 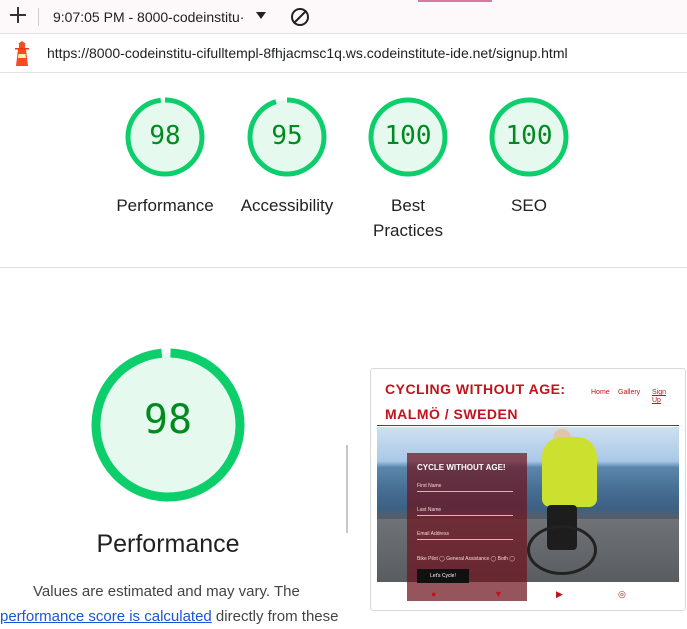 I want to click on gauge-seo: 100 SEO, so click(x=529, y=156).